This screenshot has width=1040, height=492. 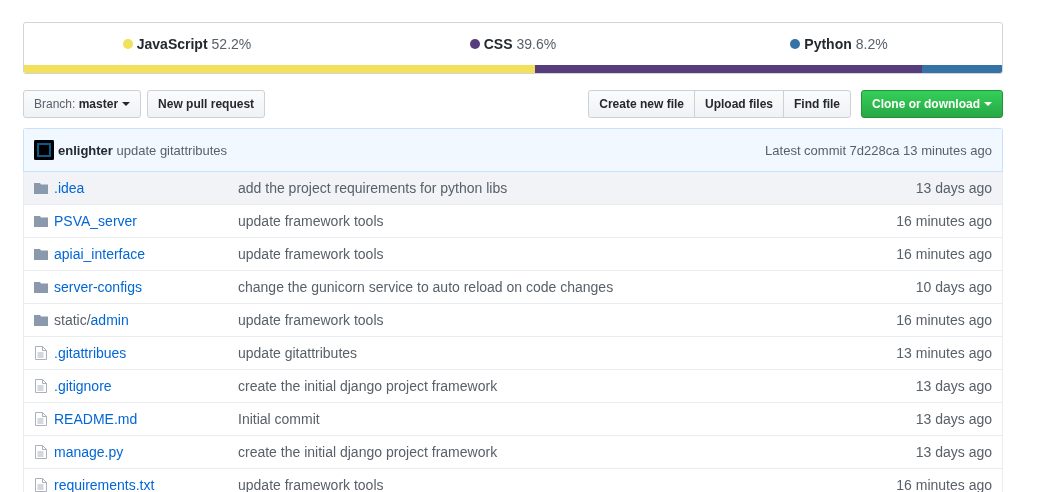 What do you see at coordinates (89, 452) in the screenshot?
I see `file-link: manage.py` at bounding box center [89, 452].